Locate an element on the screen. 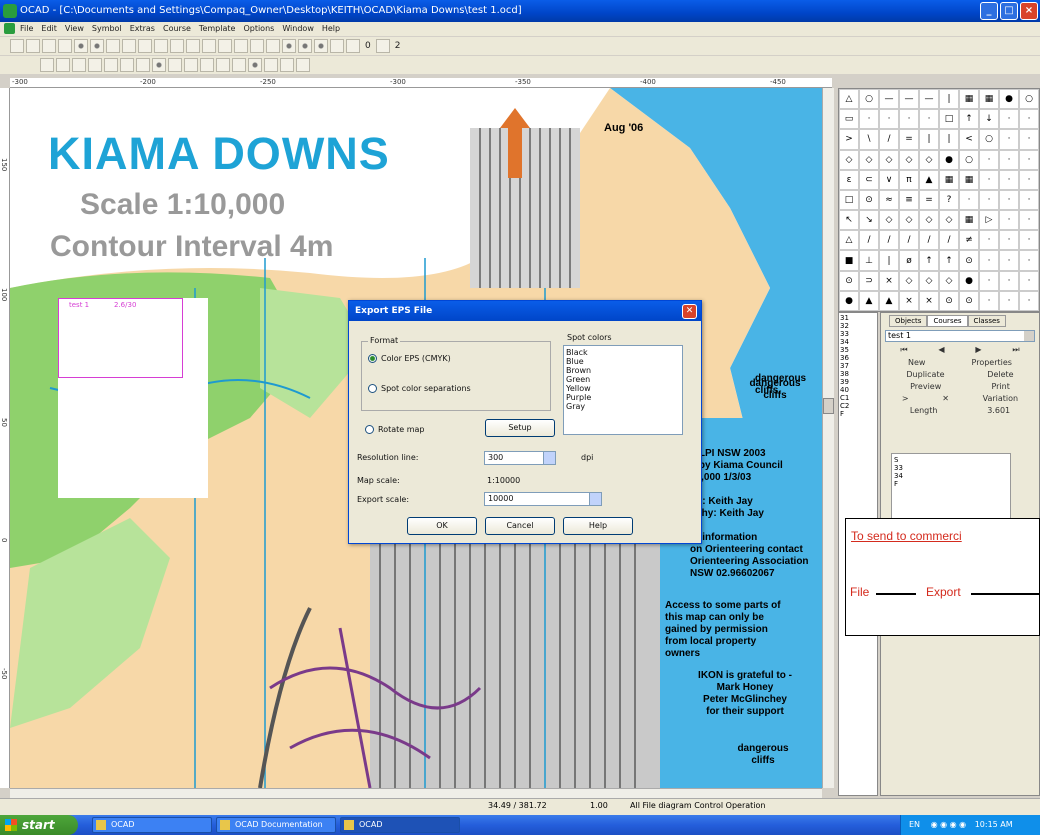 The width and height of the screenshot is (1040, 835). preview-button: Preview is located at coordinates (925, 386).